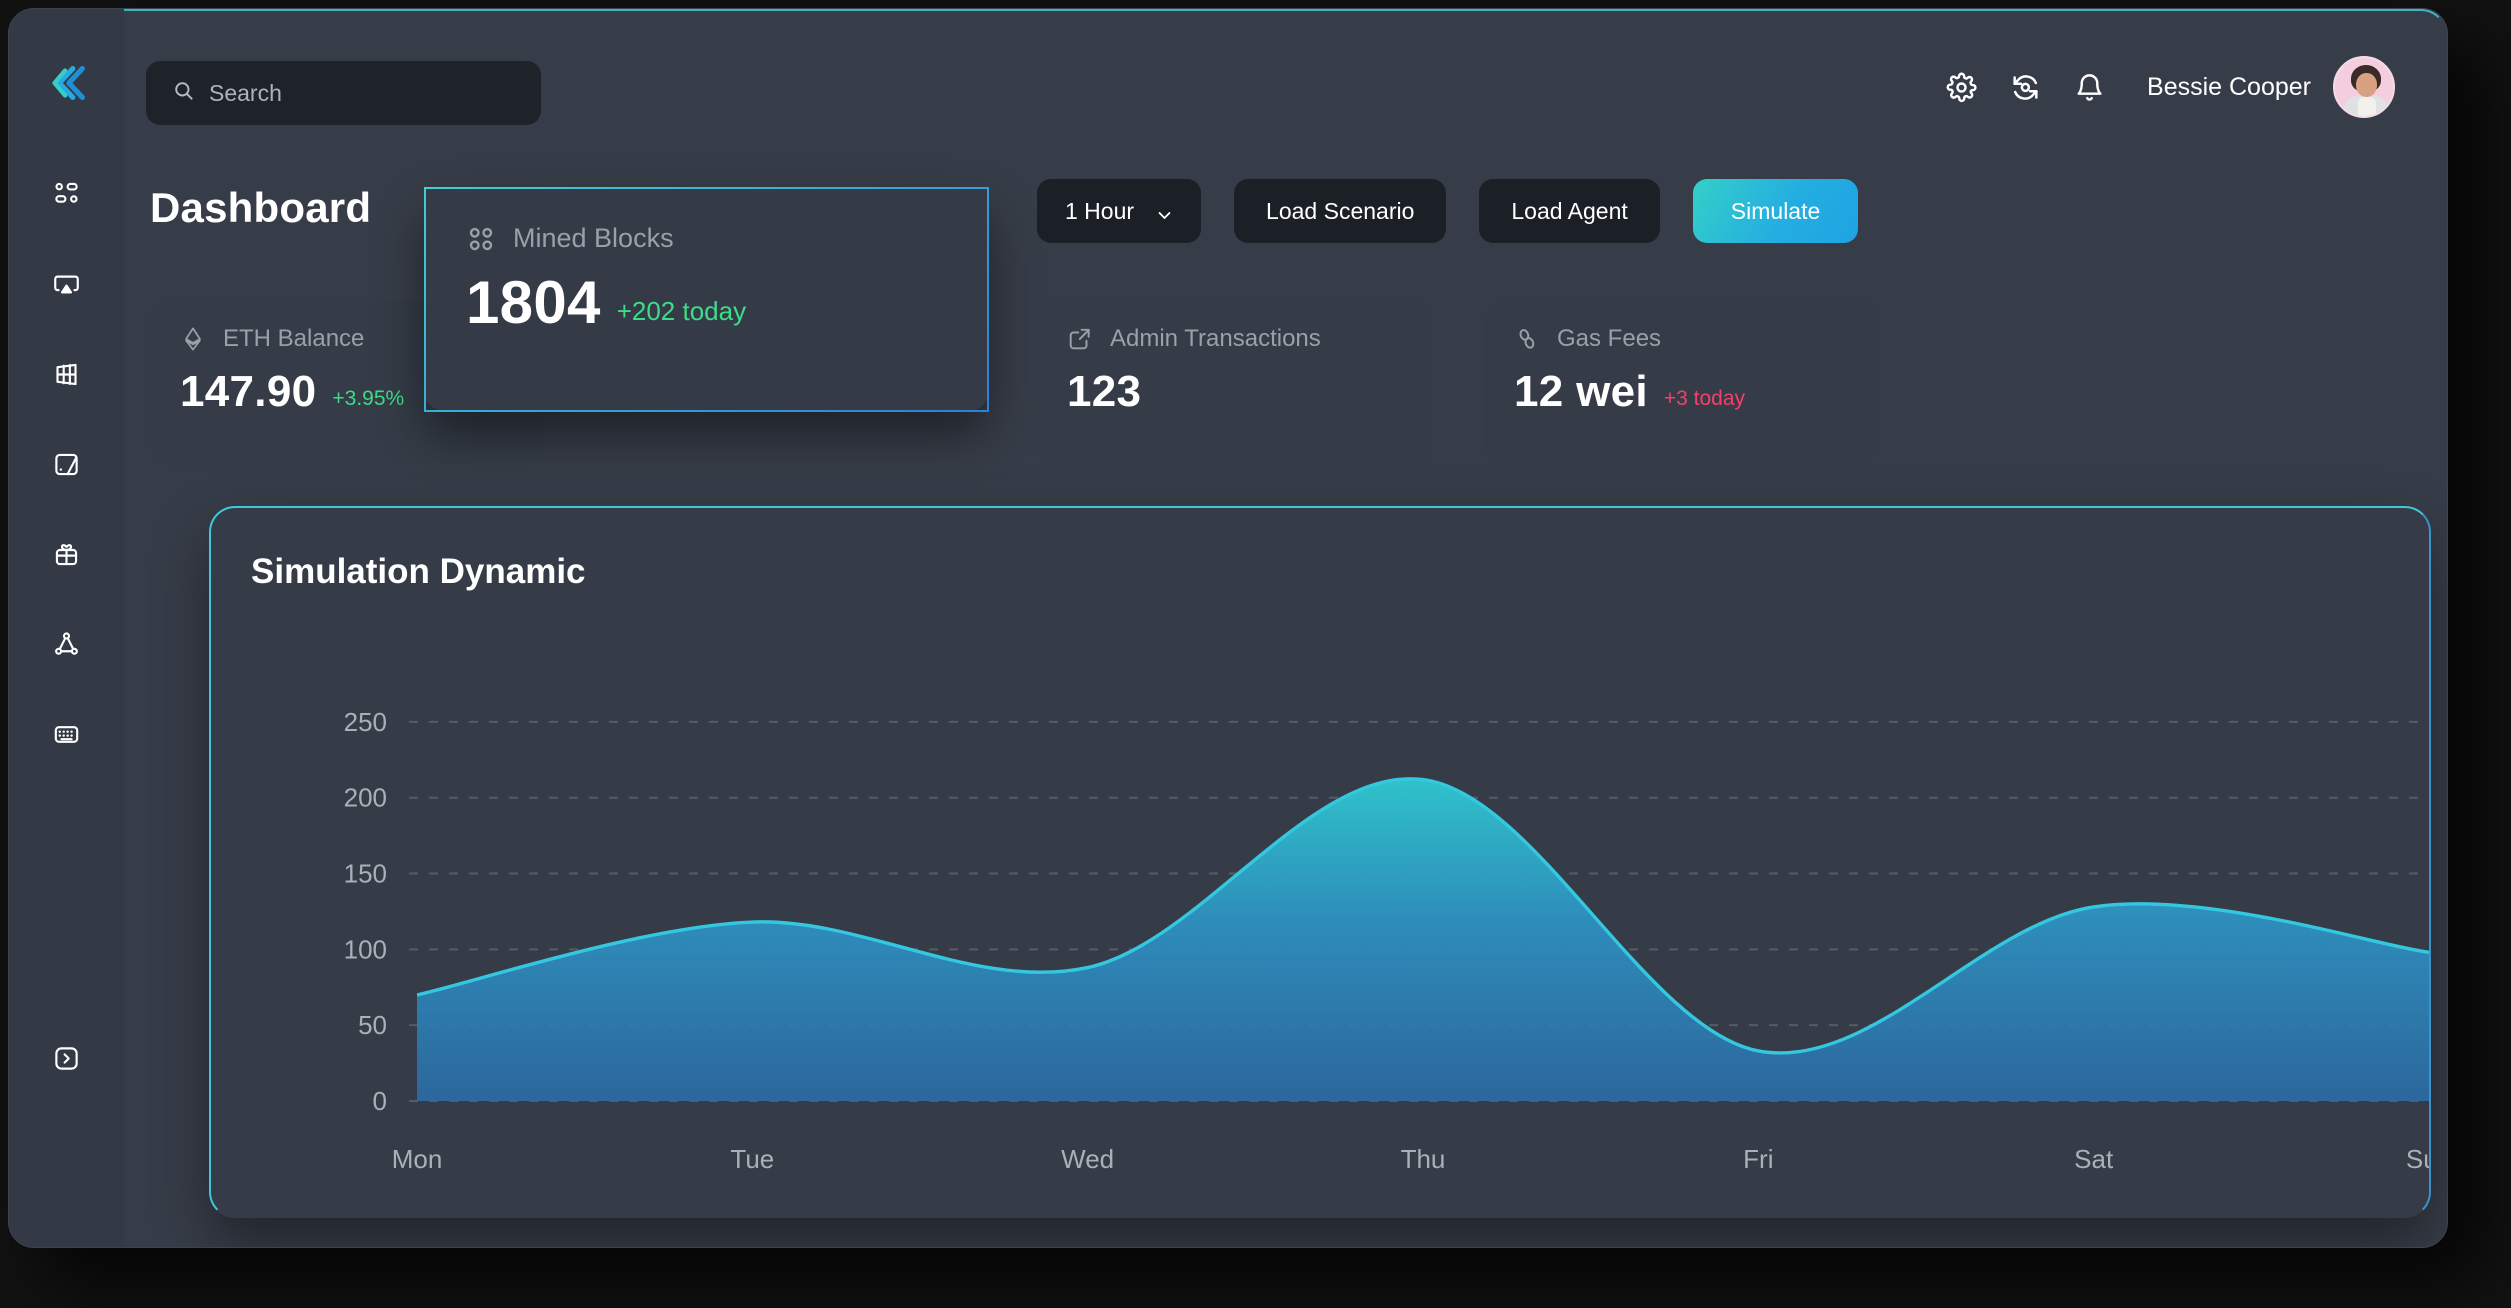  I want to click on airplay-monitor-icon, so click(66, 284).